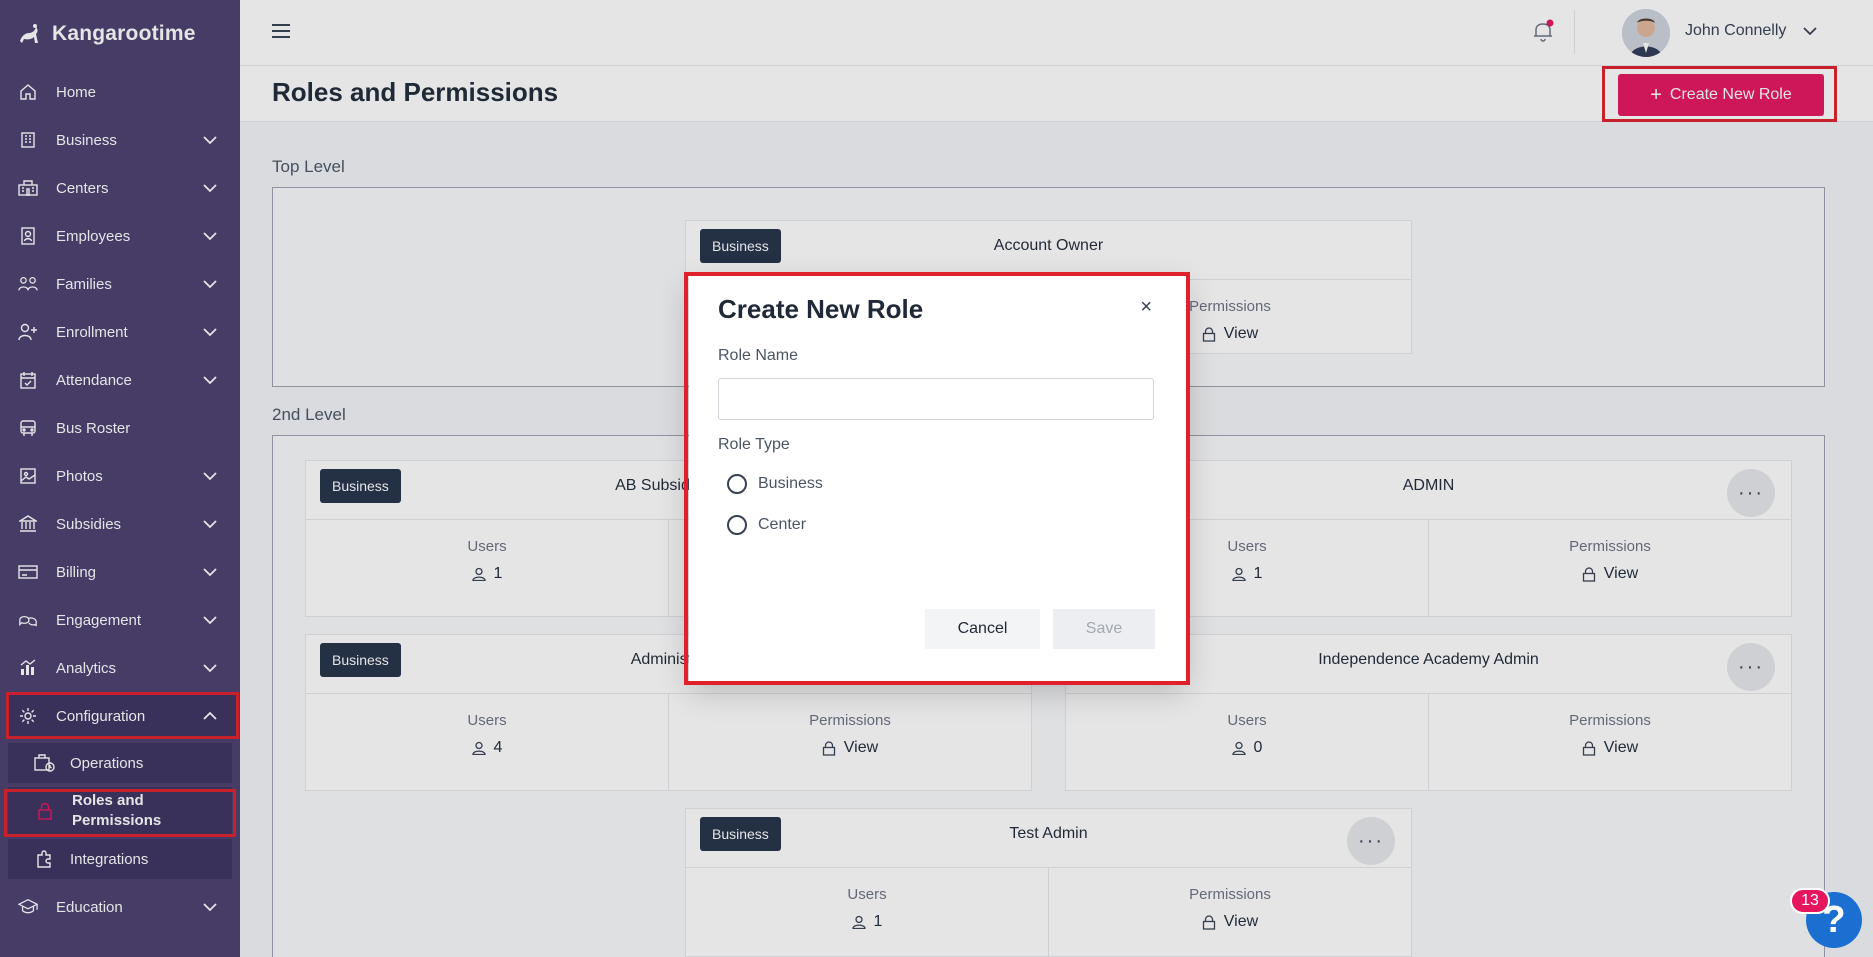 The height and width of the screenshot is (957, 1873). What do you see at coordinates (122, 620) in the screenshot?
I see `sidebar-item-engagement: Engagement` at bounding box center [122, 620].